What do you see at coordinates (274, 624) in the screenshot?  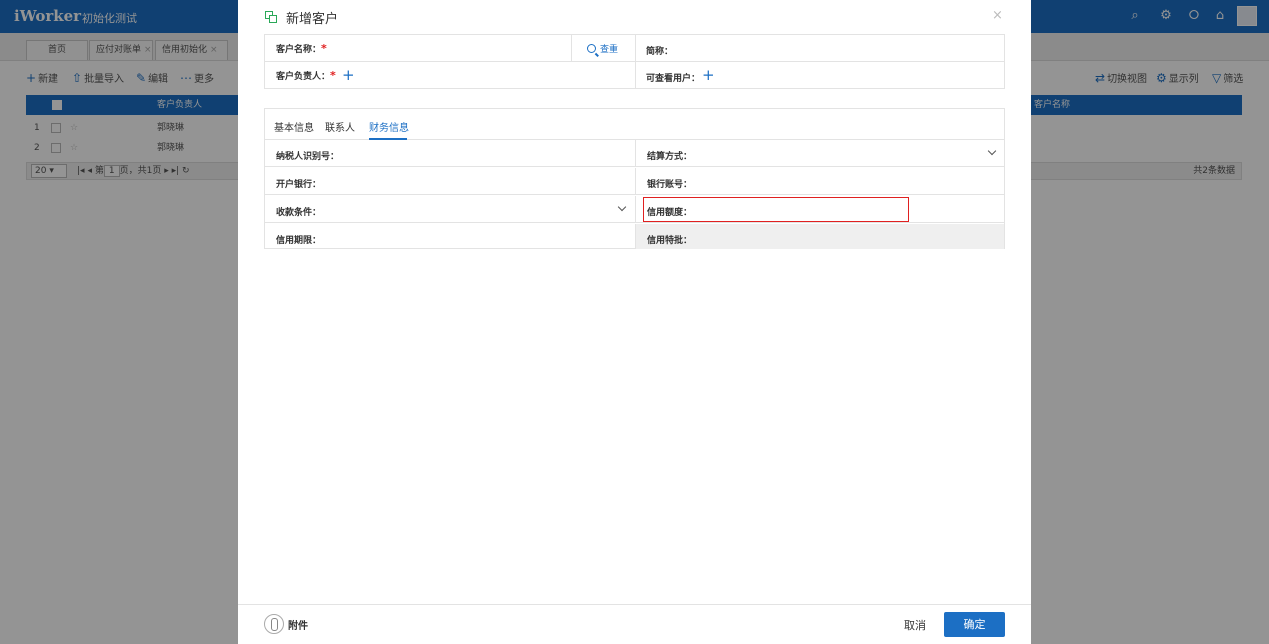 I see `paperclip-icon` at bounding box center [274, 624].